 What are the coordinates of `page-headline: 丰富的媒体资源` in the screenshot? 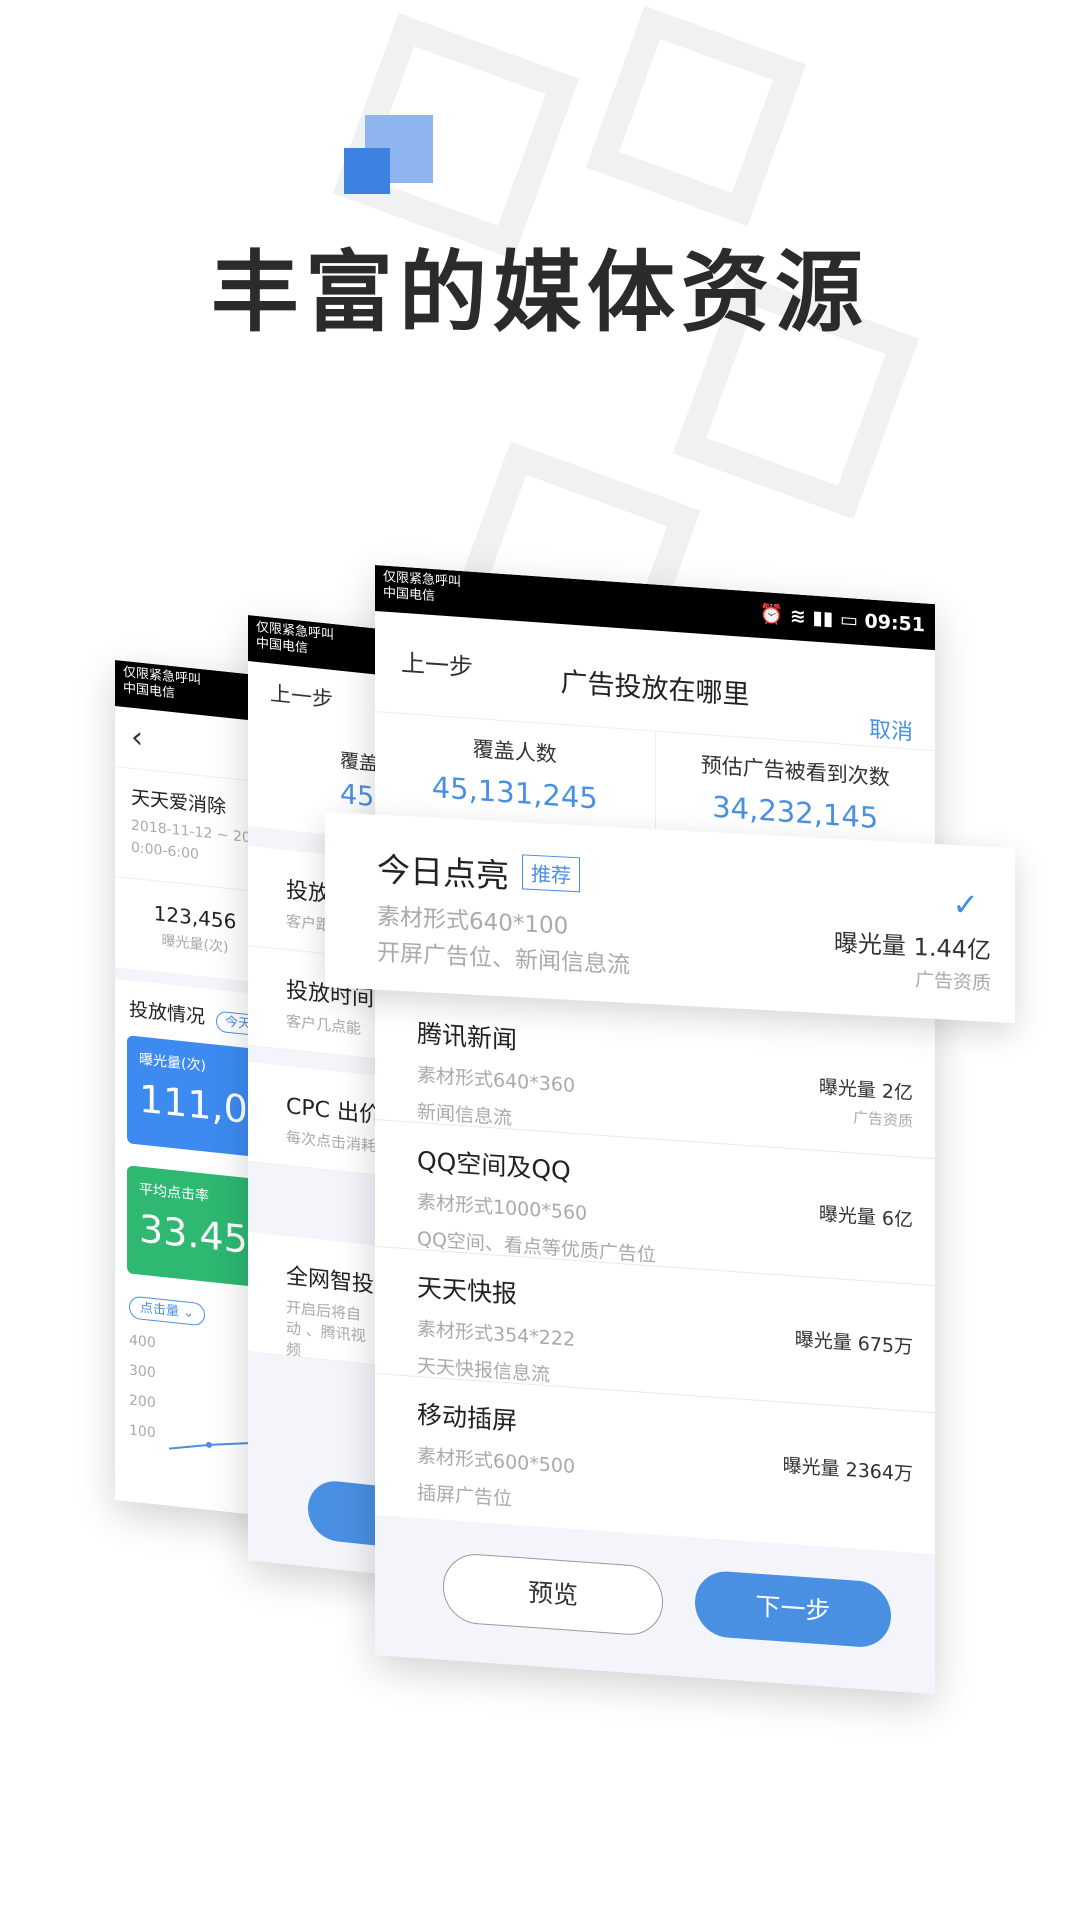 It's located at (539, 292).